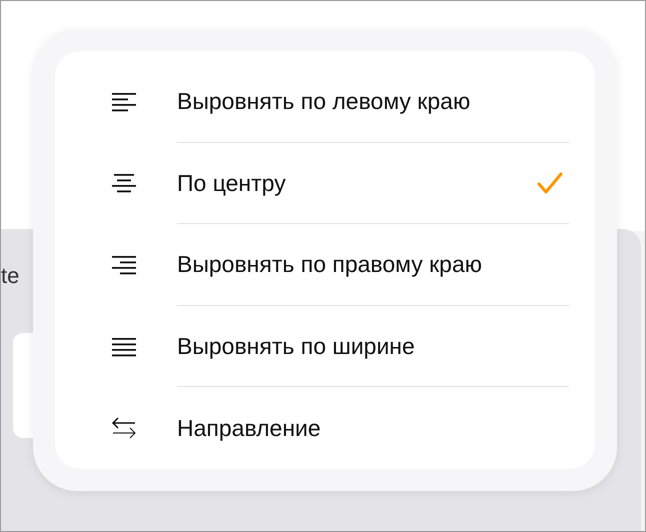 The image size is (646, 532). What do you see at coordinates (323, 101) in the screenshot?
I see `menu-item-label: Выровнять по левому краю` at bounding box center [323, 101].